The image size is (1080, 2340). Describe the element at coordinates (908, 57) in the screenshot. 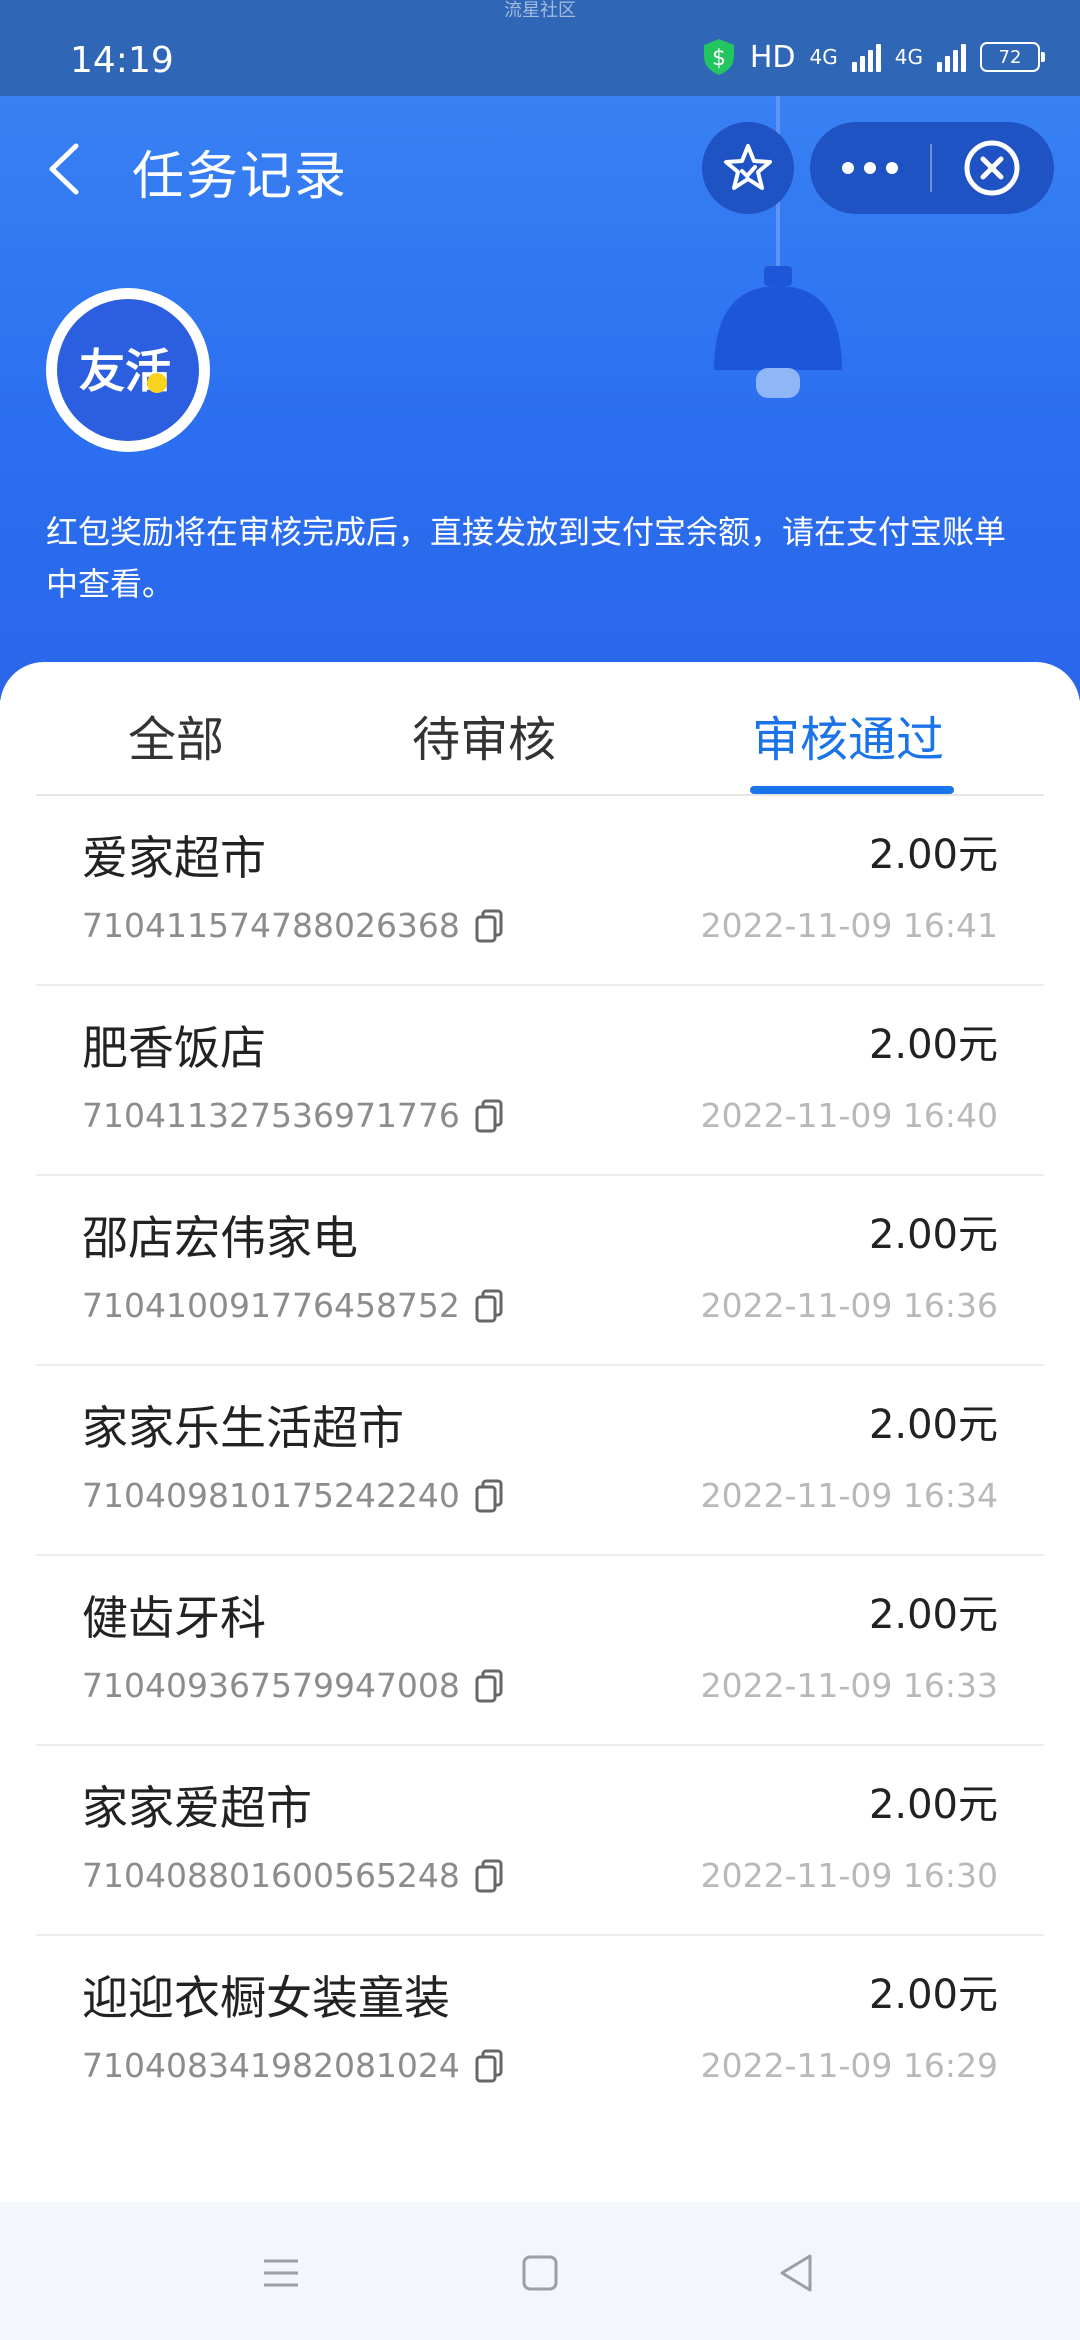

I see `network-4g-2: 4G` at that location.